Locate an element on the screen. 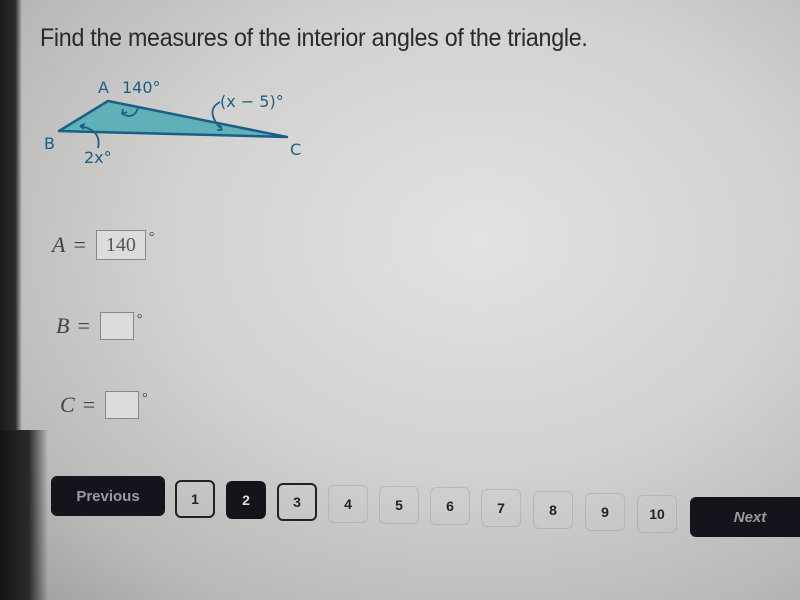 Image resolution: width=800 pixels, height=600 pixels. page-button-5: 5 is located at coordinates (399, 505).